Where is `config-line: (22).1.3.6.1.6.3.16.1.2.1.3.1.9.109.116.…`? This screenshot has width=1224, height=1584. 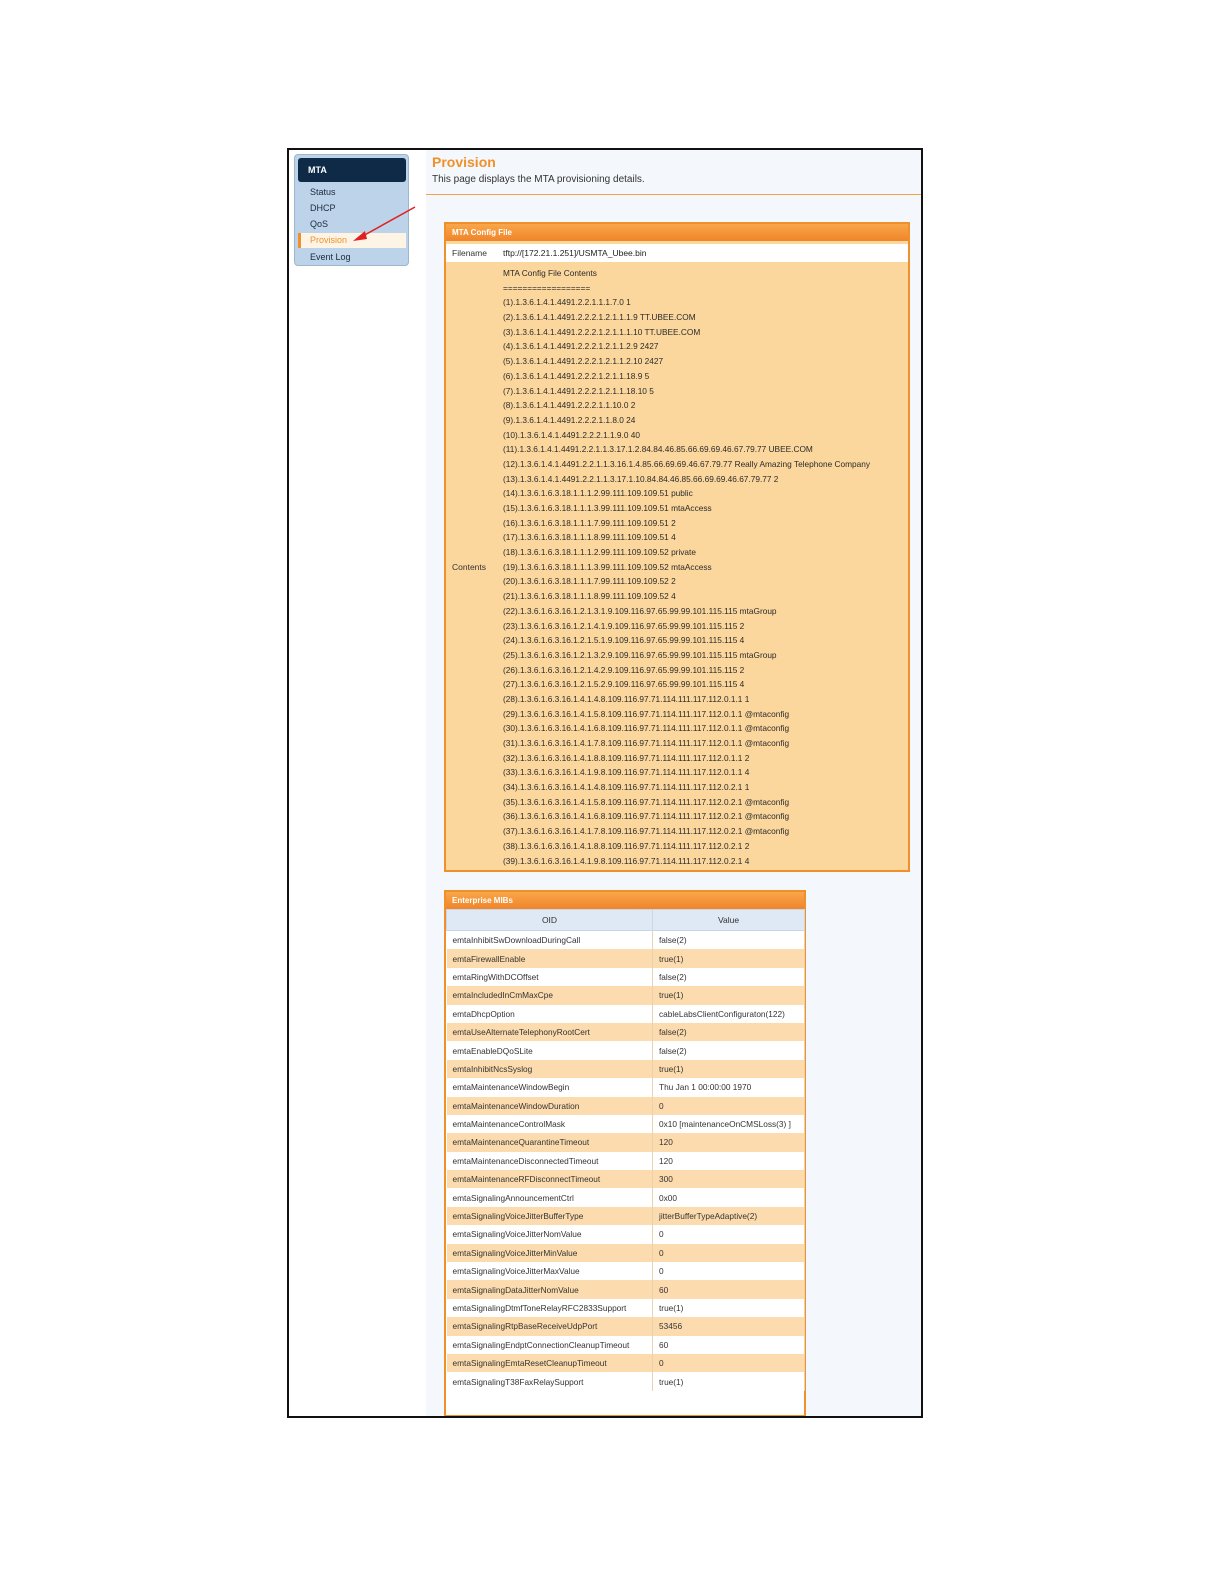 config-line: (22).1.3.6.1.6.3.16.1.2.1.3.1.9.109.116.… is located at coordinates (640, 610).